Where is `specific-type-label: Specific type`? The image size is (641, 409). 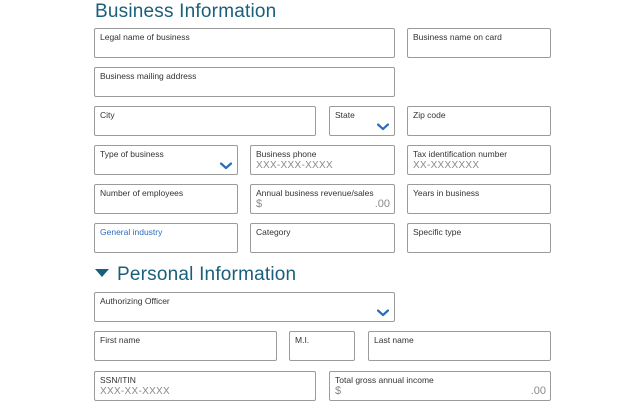 specific-type-label: Specific type is located at coordinates (437, 232).